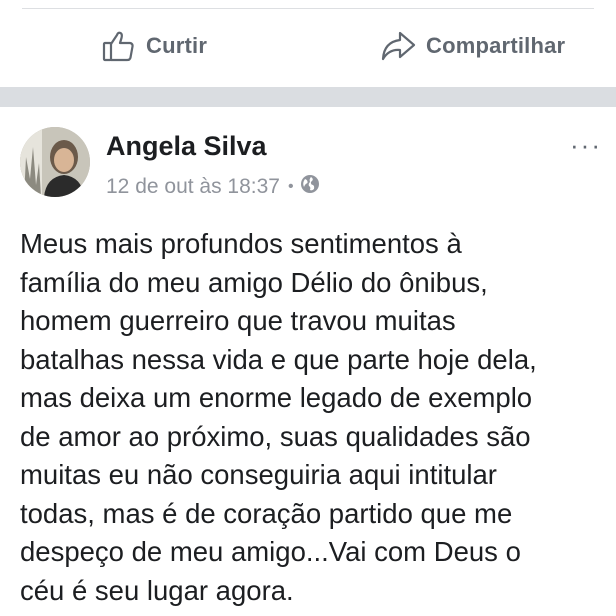  What do you see at coordinates (270, 551) in the screenshot?
I see `post-body-line: despeço de meu amigo...Vai com Deus o` at bounding box center [270, 551].